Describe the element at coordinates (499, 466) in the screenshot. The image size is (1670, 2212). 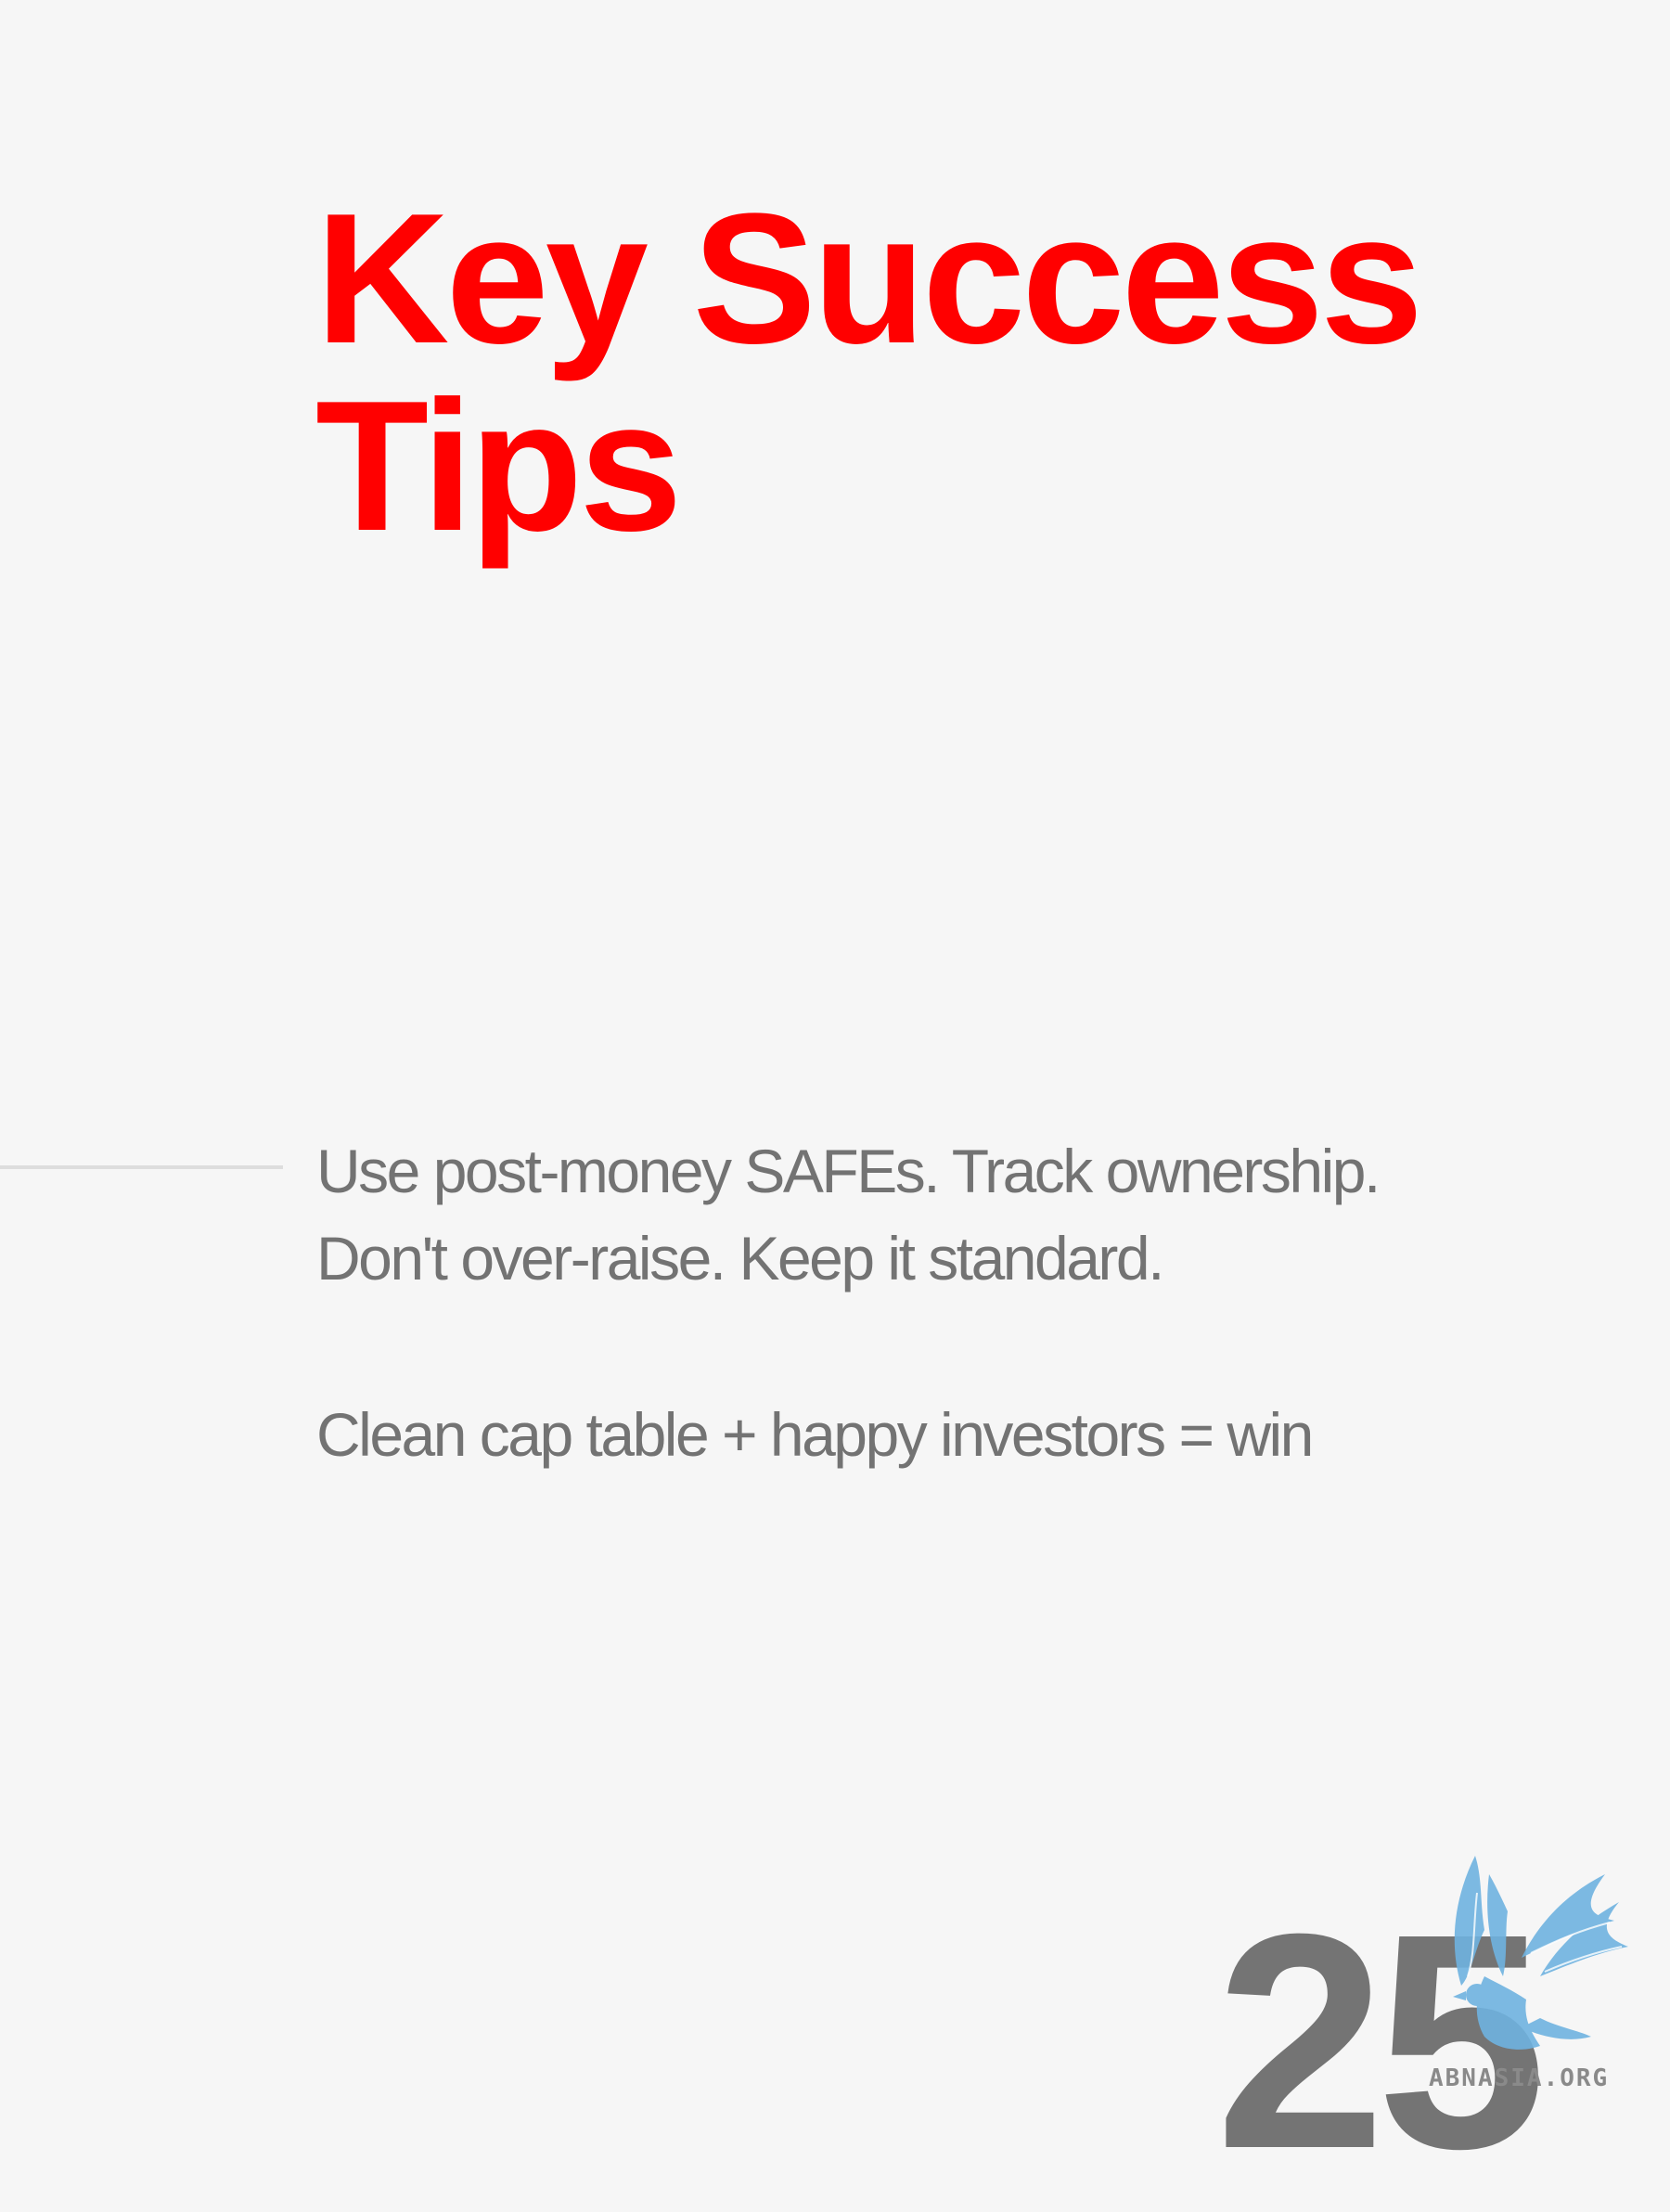
I see `slide-title-line-2: Tips` at that location.